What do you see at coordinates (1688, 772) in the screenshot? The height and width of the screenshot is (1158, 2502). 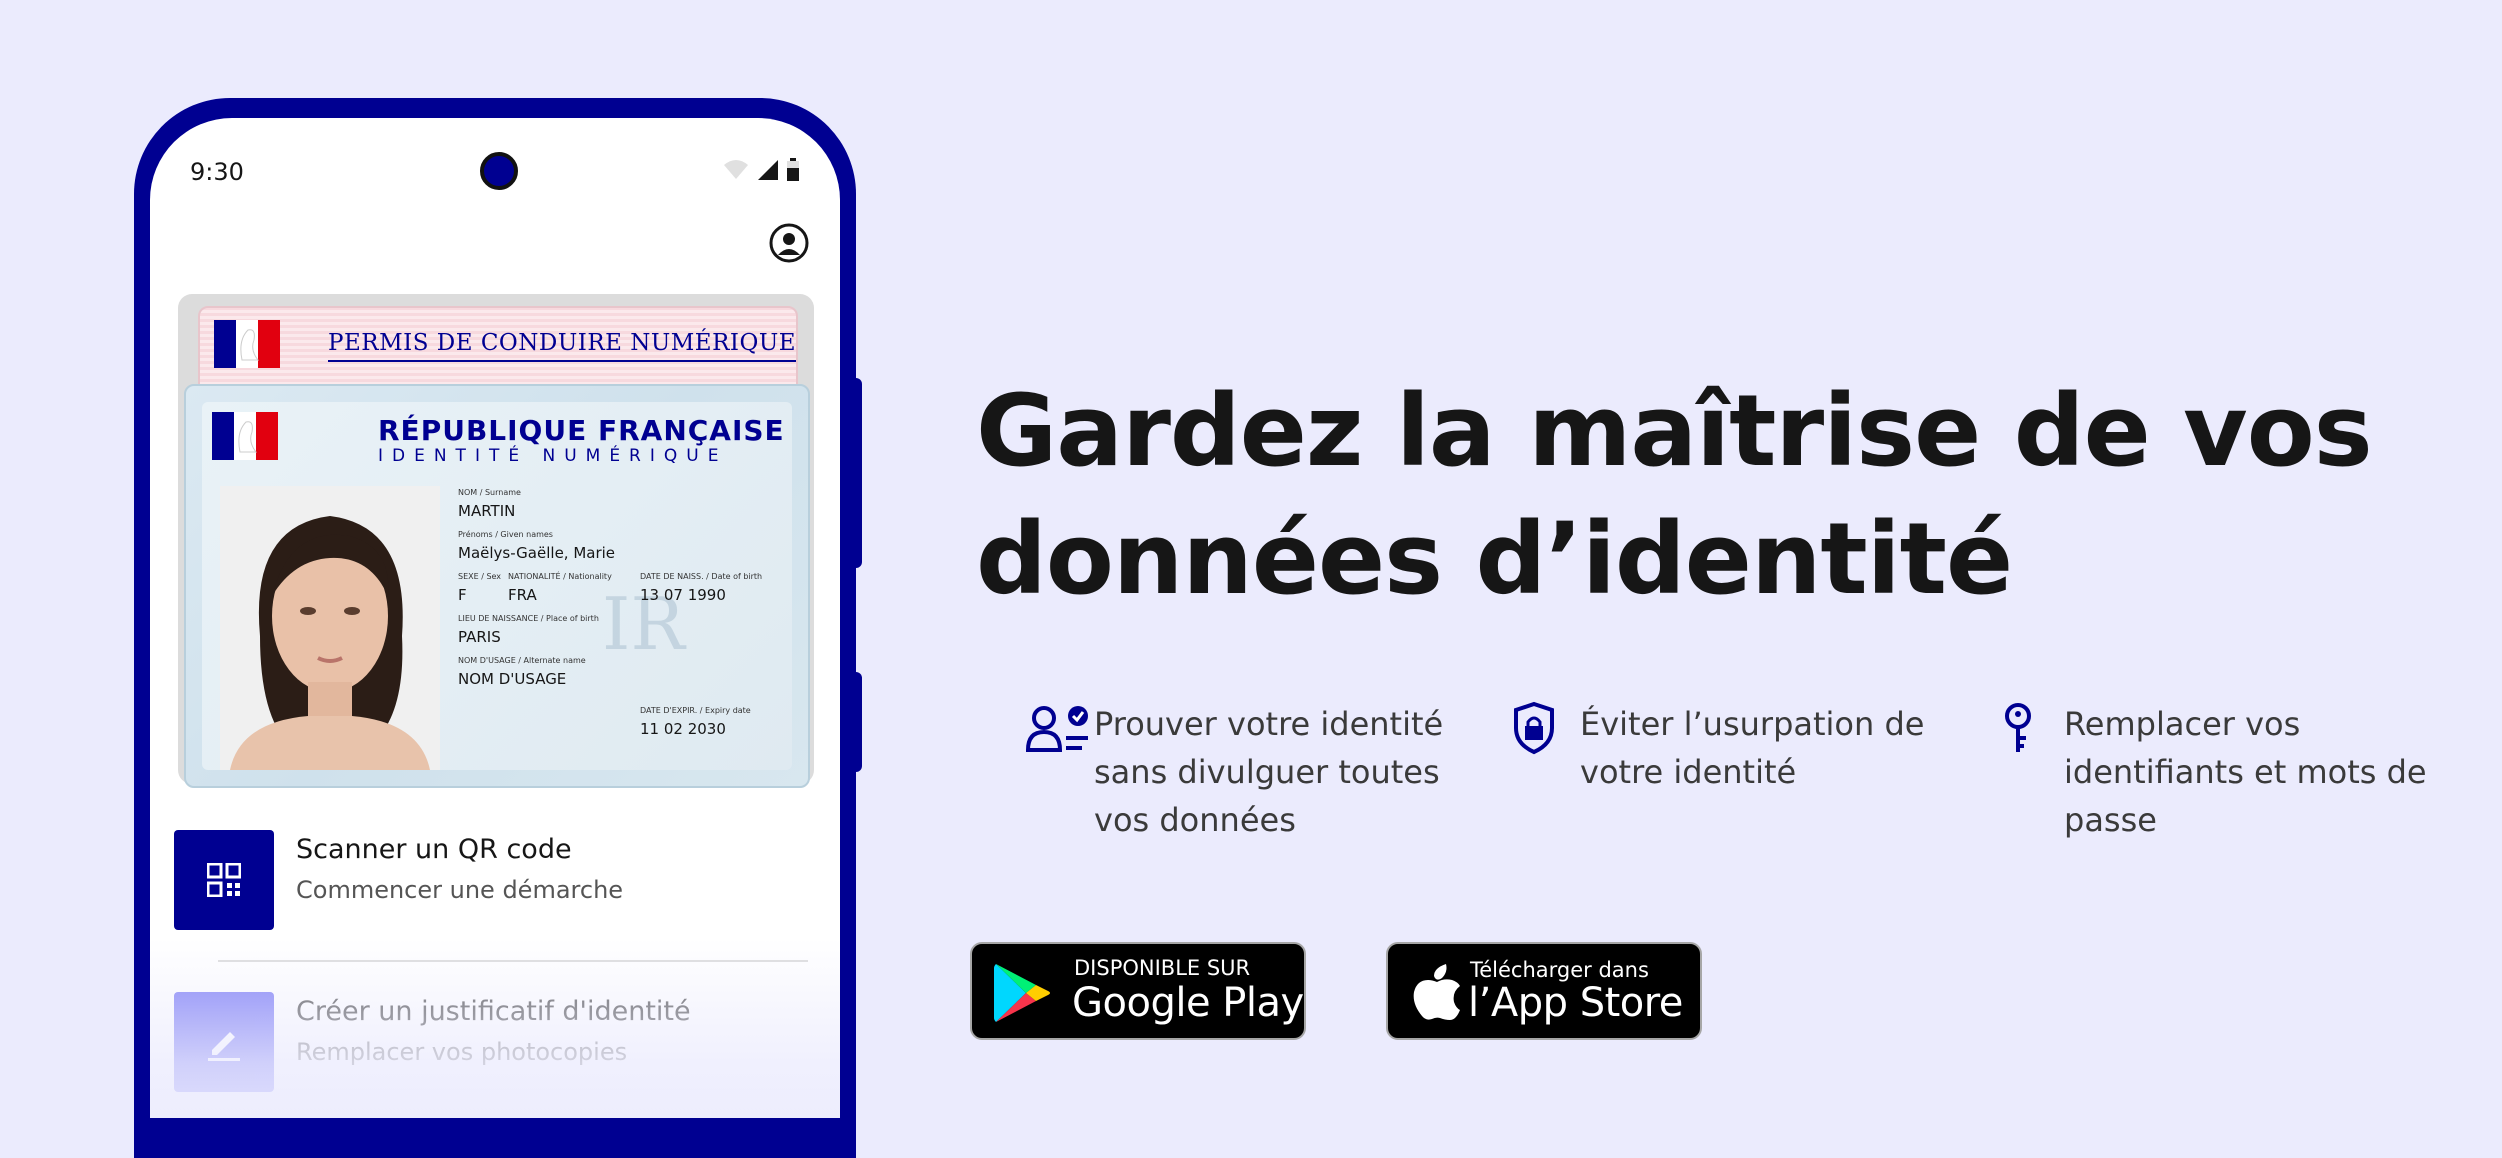 I see `feature-text-line: votre identité` at bounding box center [1688, 772].